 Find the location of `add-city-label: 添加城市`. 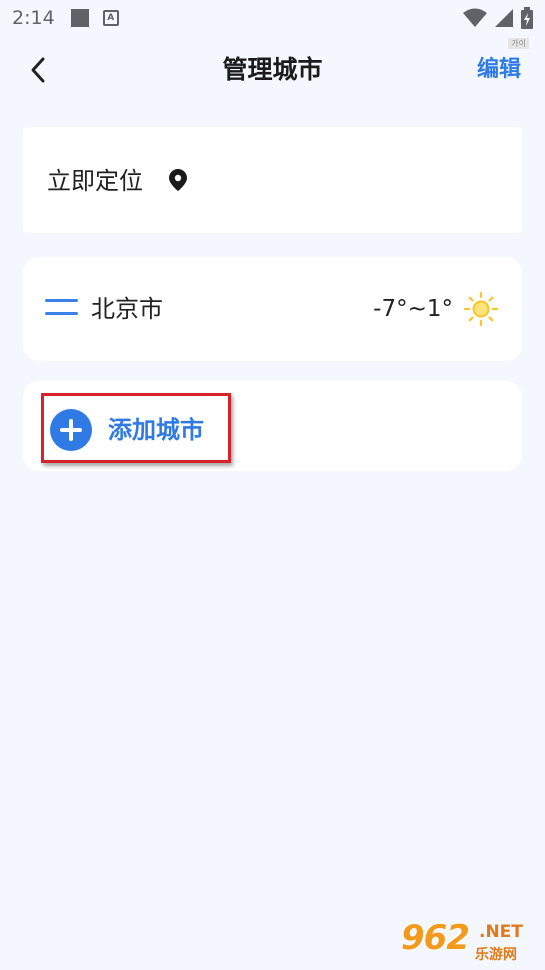

add-city-label: 添加城市 is located at coordinates (156, 430).